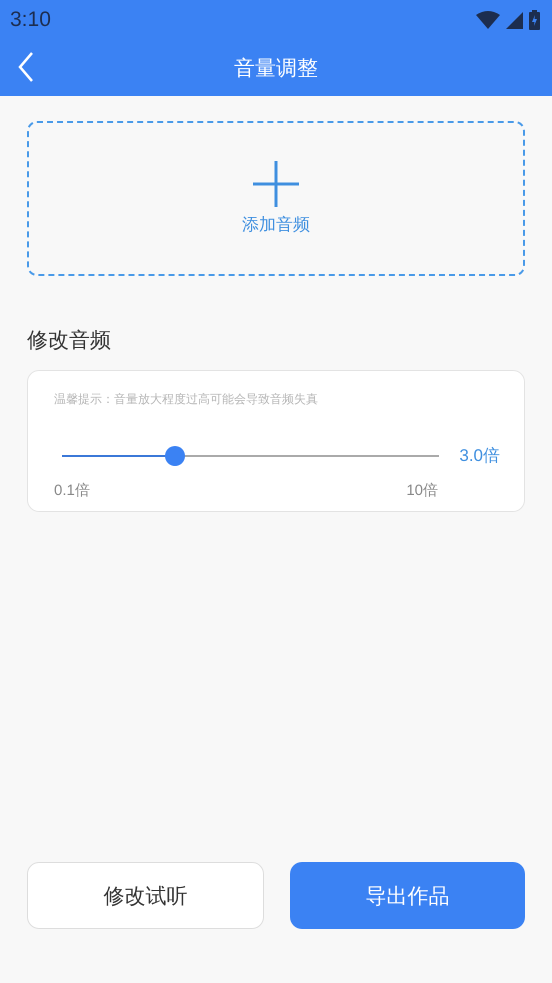 The image size is (552, 983). Describe the element at coordinates (145, 895) in the screenshot. I see `preview-button: 修改试听` at that location.